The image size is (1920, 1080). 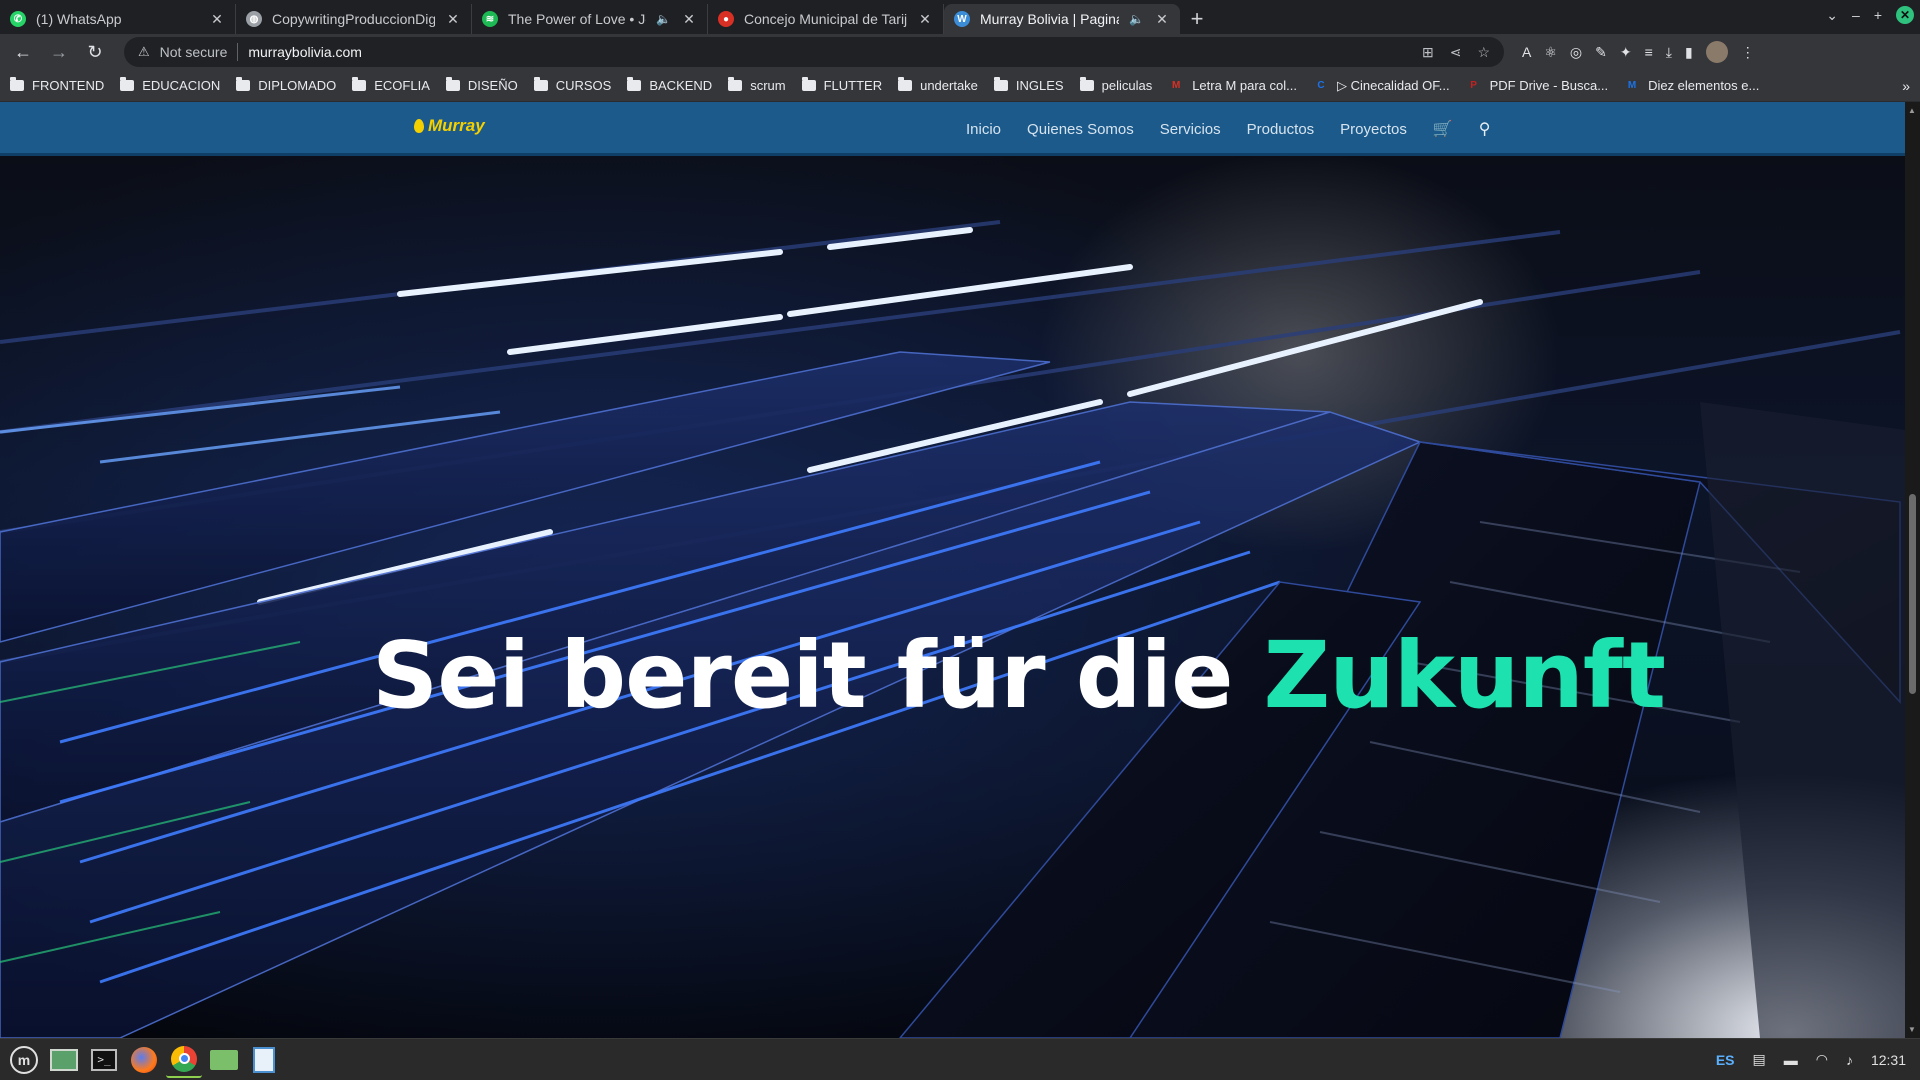 What do you see at coordinates (814, 52) in the screenshot?
I see `address-bar: ⚠ Not secure murraybolivia.com ⊞ ⋖ ☆` at bounding box center [814, 52].